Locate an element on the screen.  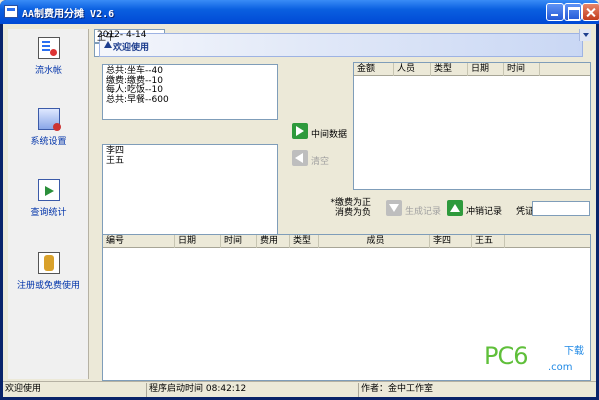
ledger-icon is located at coordinates (48, 48).